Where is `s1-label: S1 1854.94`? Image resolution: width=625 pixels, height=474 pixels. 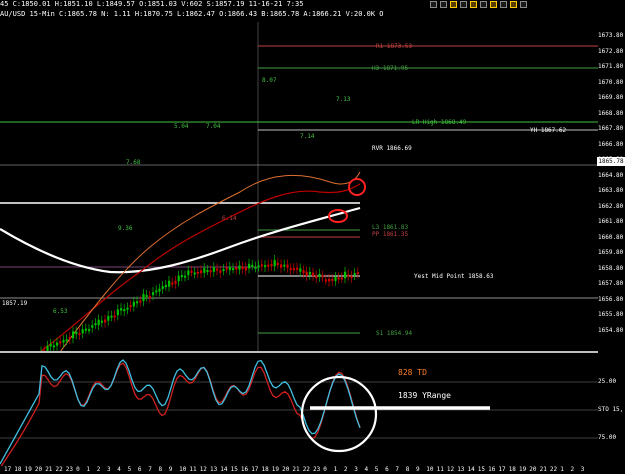 s1-label: S1 1854.94 is located at coordinates (394, 333).